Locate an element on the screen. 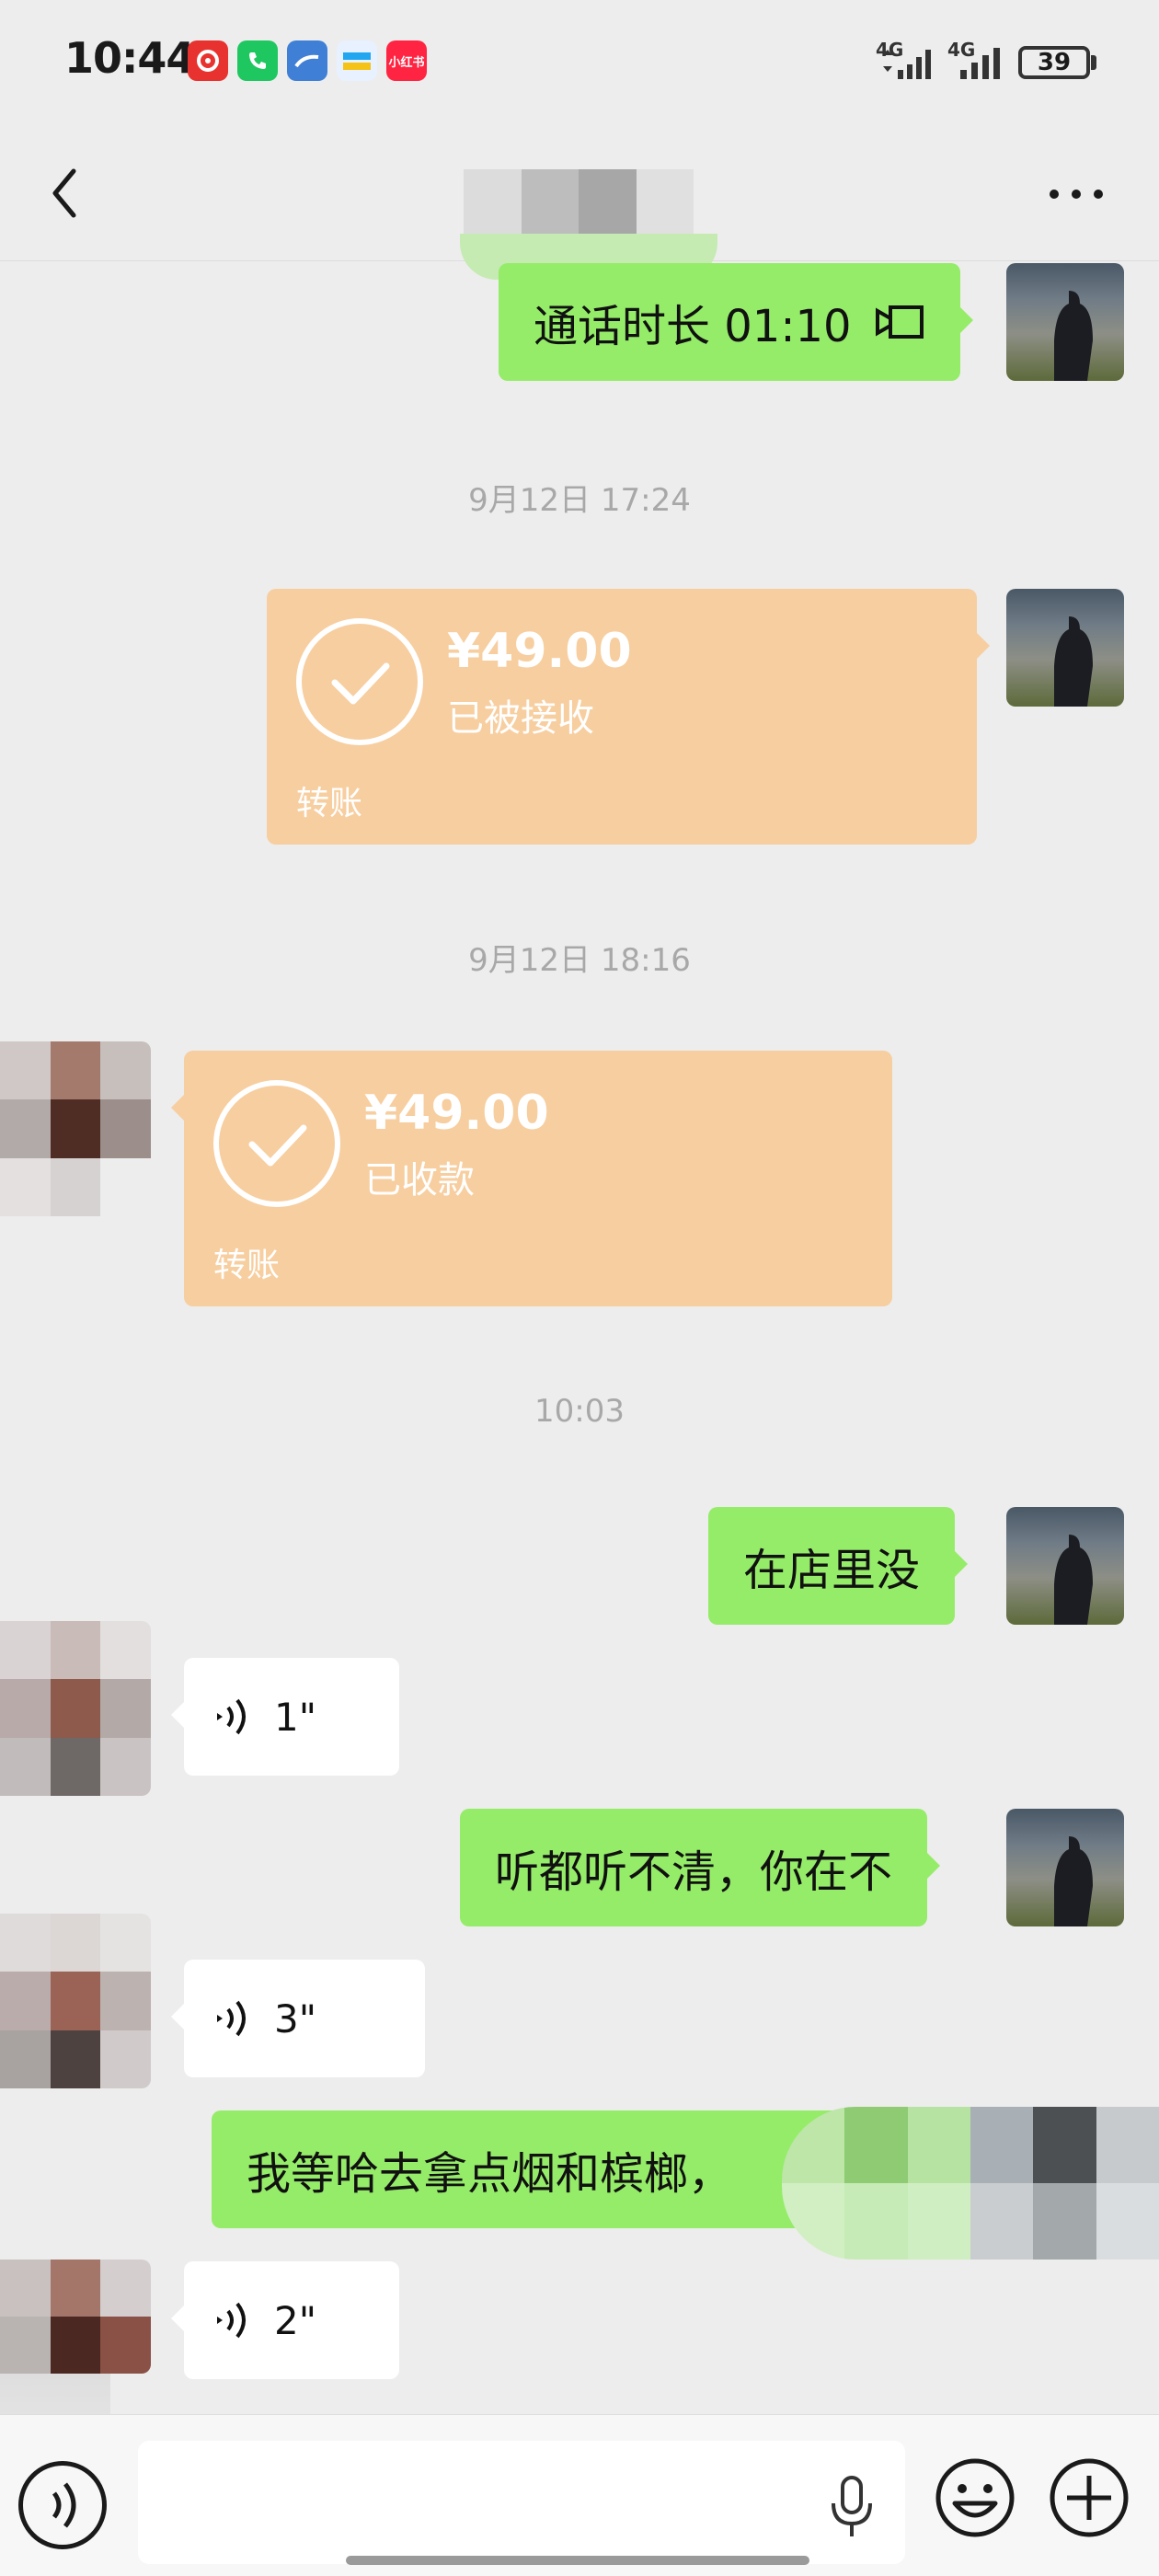 The image size is (1159, 2576). transfer-card: ¥49.00 已被接收 转账 is located at coordinates (628, 717).